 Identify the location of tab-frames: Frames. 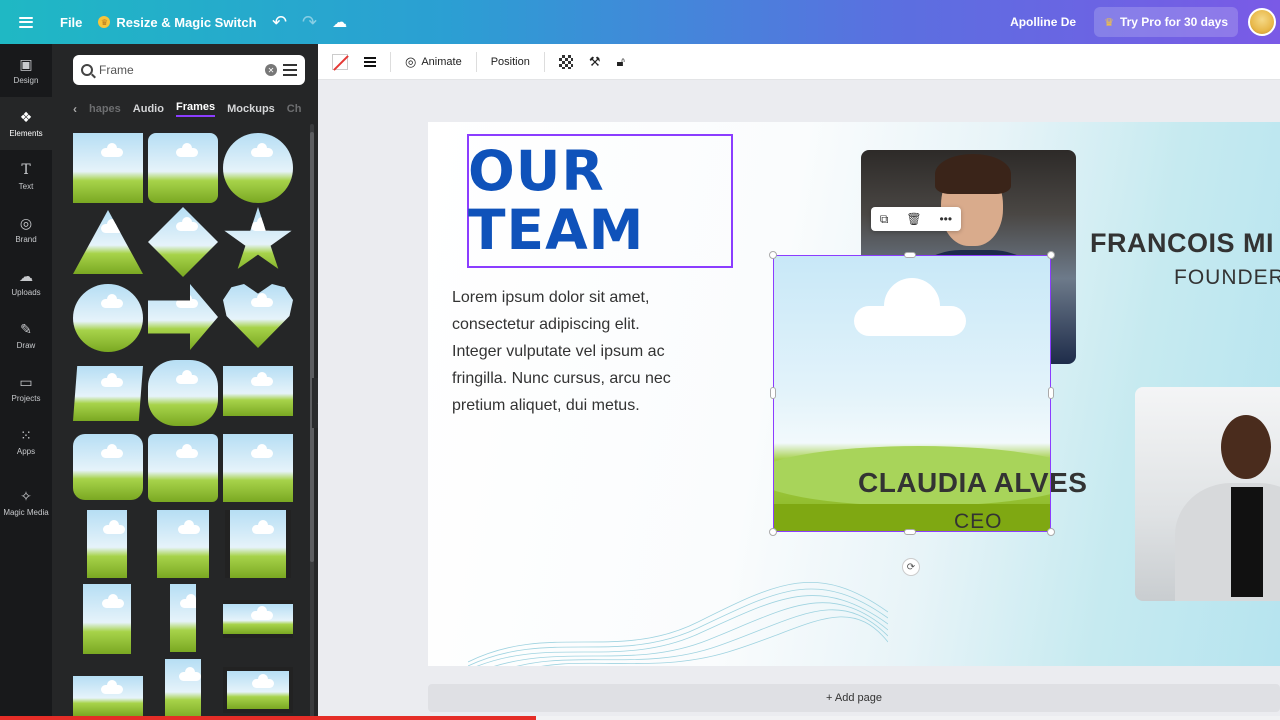
(195, 109).